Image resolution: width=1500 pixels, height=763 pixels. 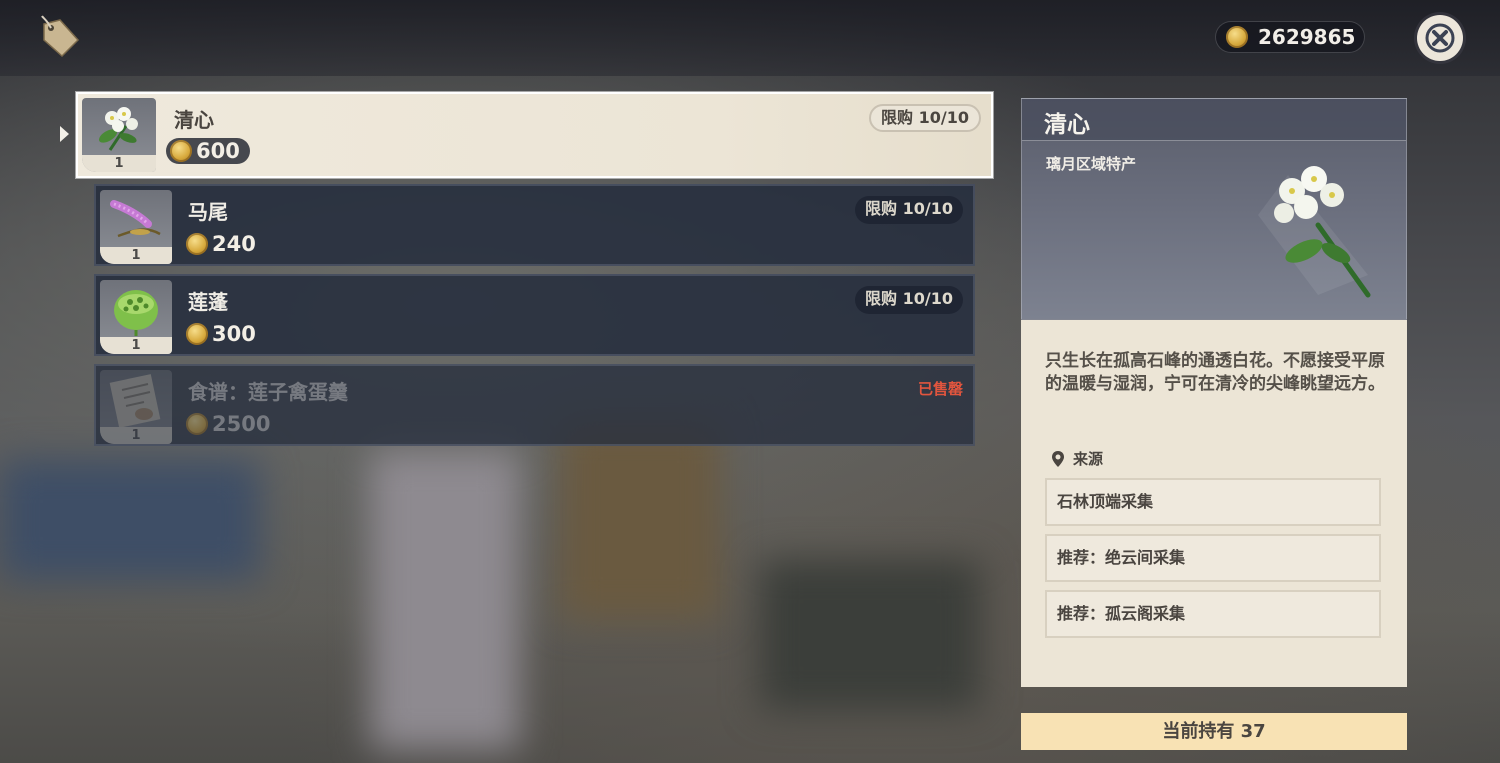 What do you see at coordinates (208, 302) in the screenshot?
I see `item-name: 莲蓬` at bounding box center [208, 302].